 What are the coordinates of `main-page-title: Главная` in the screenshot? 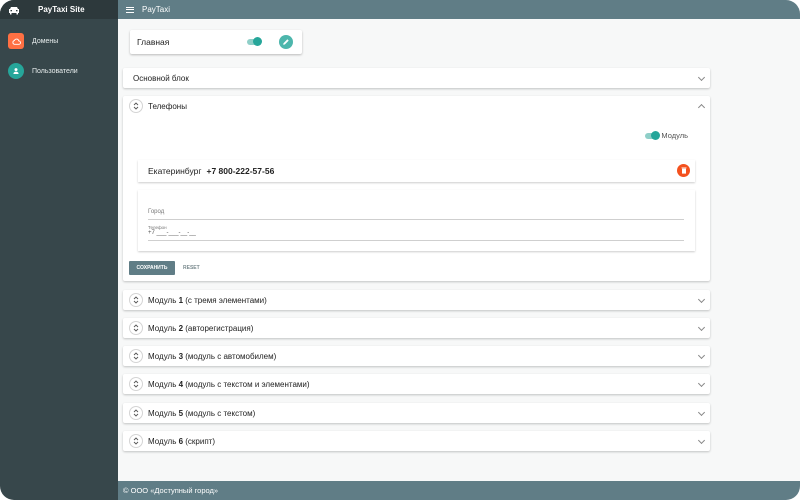 It's located at (153, 42).